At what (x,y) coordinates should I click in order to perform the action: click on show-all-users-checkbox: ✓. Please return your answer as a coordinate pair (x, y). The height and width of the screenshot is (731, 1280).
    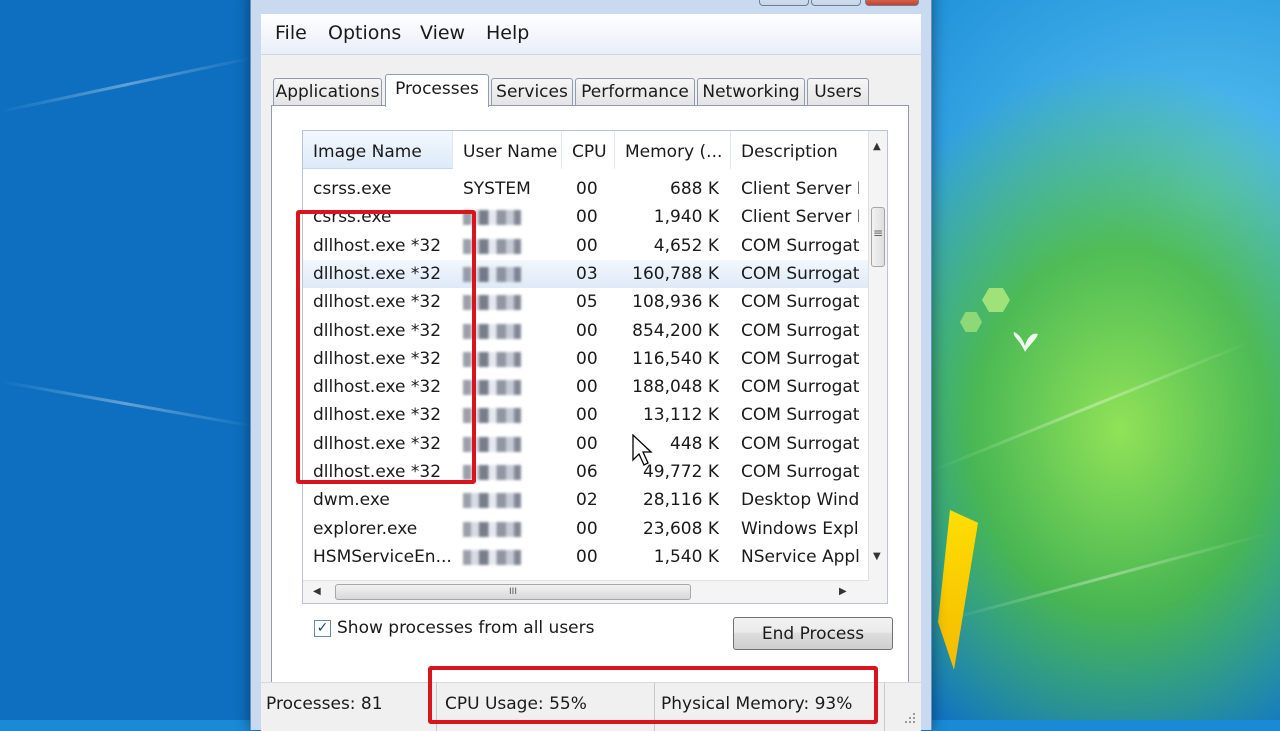
    Looking at the image, I should click on (322, 628).